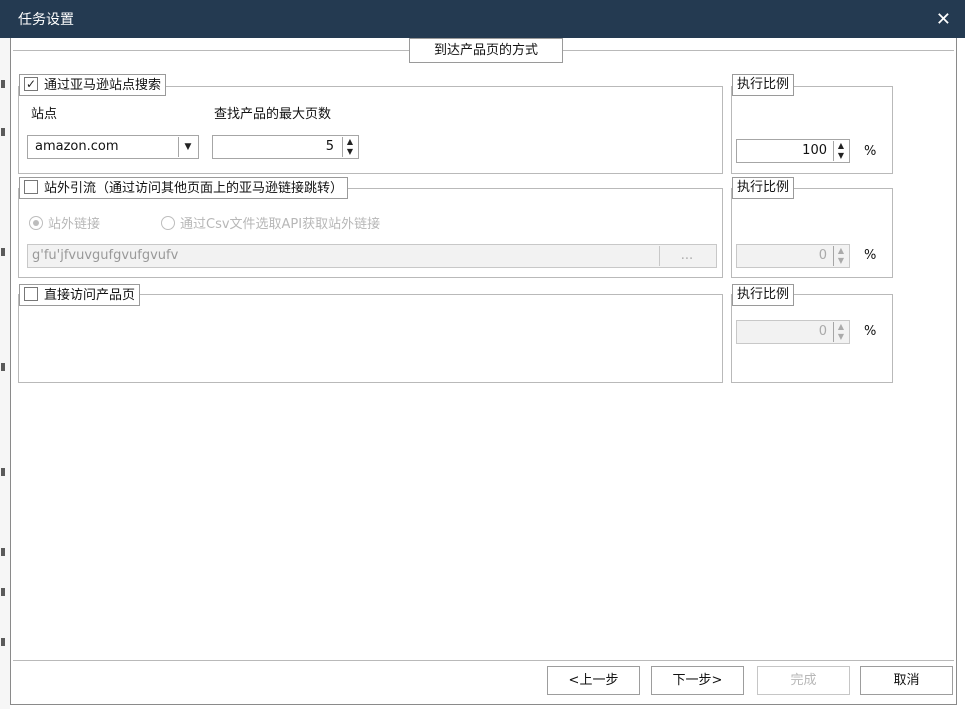 The height and width of the screenshot is (709, 965). I want to click on radio-selected-icon, so click(36, 223).